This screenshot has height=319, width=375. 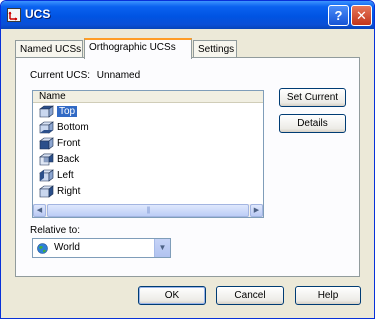 What do you see at coordinates (67, 247) in the screenshot?
I see `relative-to-value: World` at bounding box center [67, 247].